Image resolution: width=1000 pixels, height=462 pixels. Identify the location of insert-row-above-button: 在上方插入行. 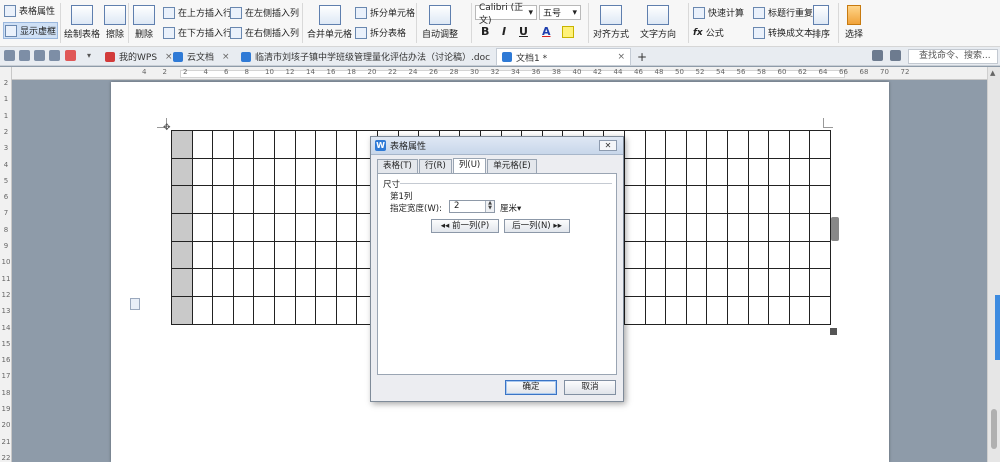
(197, 12).